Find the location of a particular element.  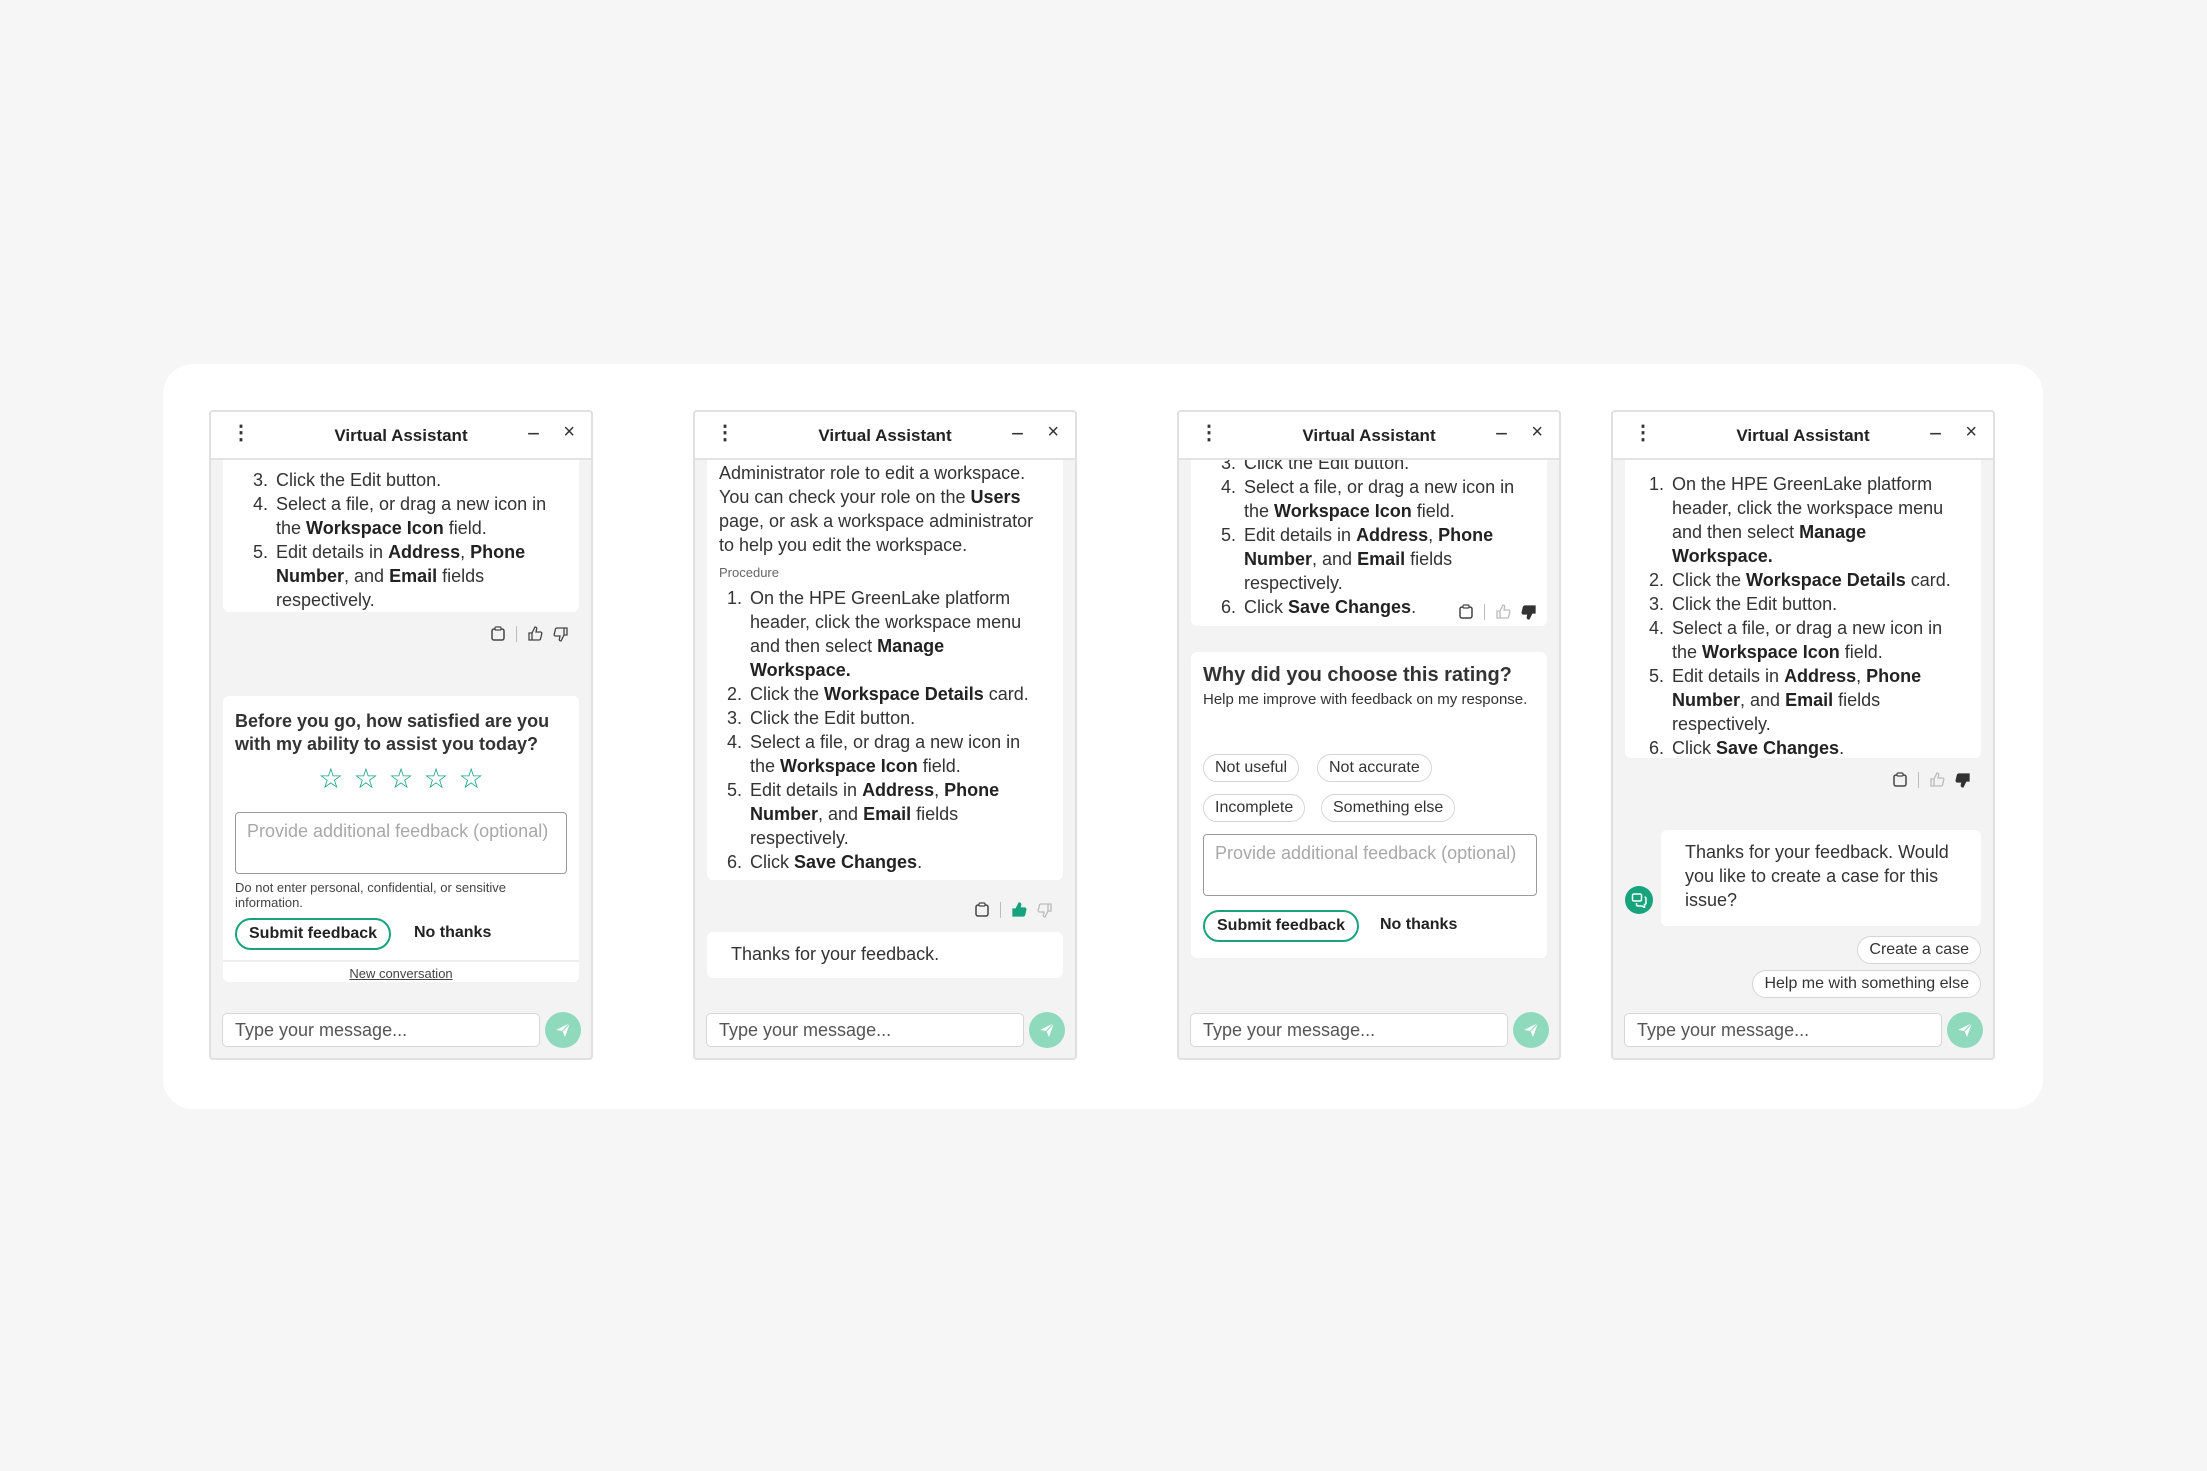

help-something-else-button: Help me with something else is located at coordinates (1866, 984).